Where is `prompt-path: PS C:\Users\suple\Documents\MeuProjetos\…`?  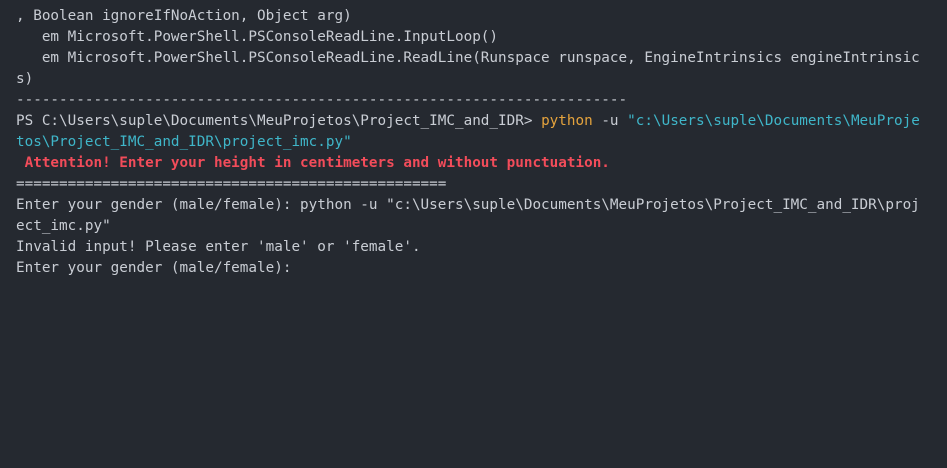
prompt-path: PS C:\Users\suple\Documents\MeuProjetos\… is located at coordinates (279, 121).